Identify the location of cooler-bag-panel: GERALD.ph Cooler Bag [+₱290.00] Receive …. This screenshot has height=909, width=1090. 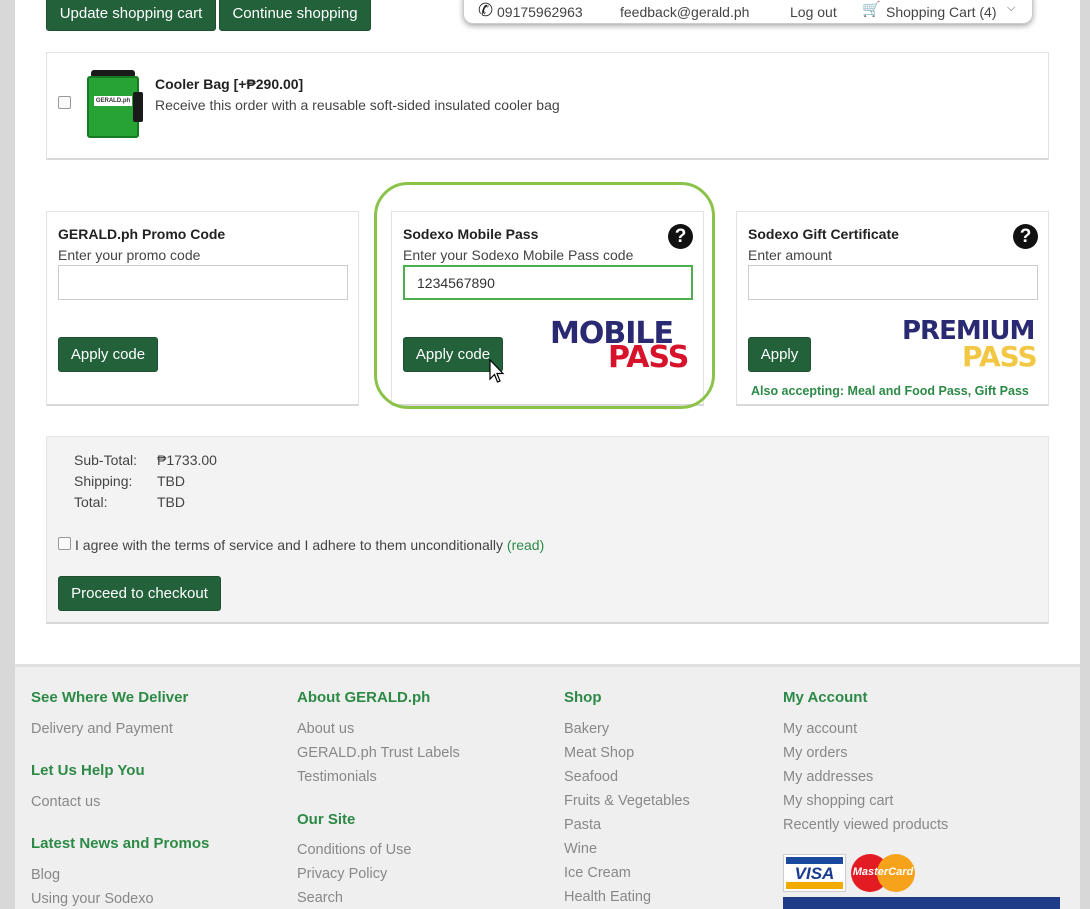
(547, 106).